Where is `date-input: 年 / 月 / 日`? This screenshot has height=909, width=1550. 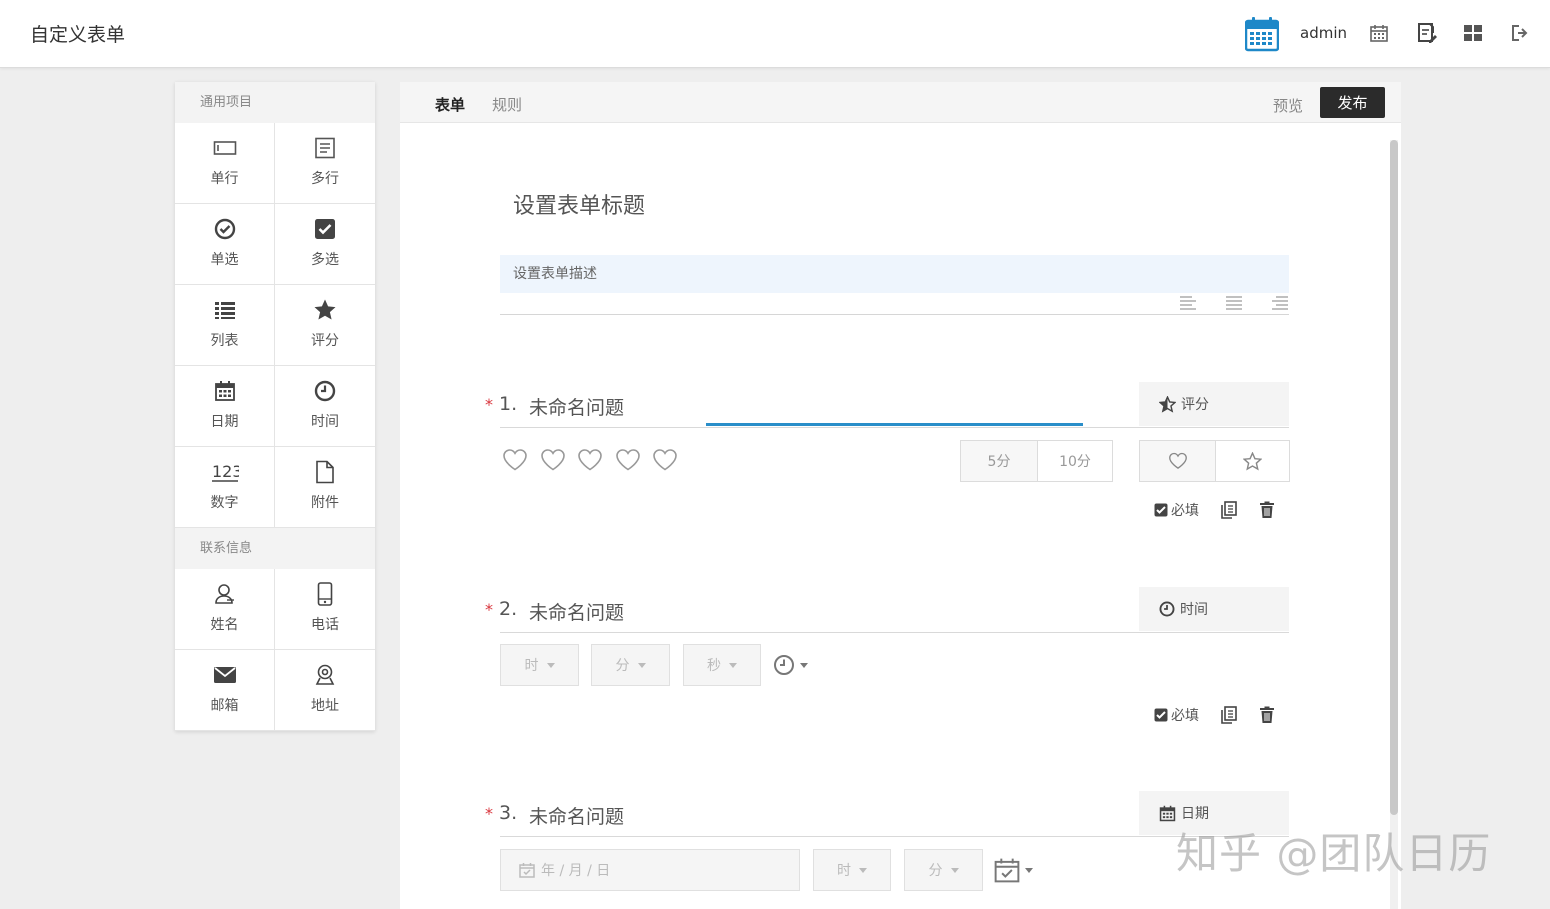 date-input: 年 / 月 / 日 is located at coordinates (650, 870).